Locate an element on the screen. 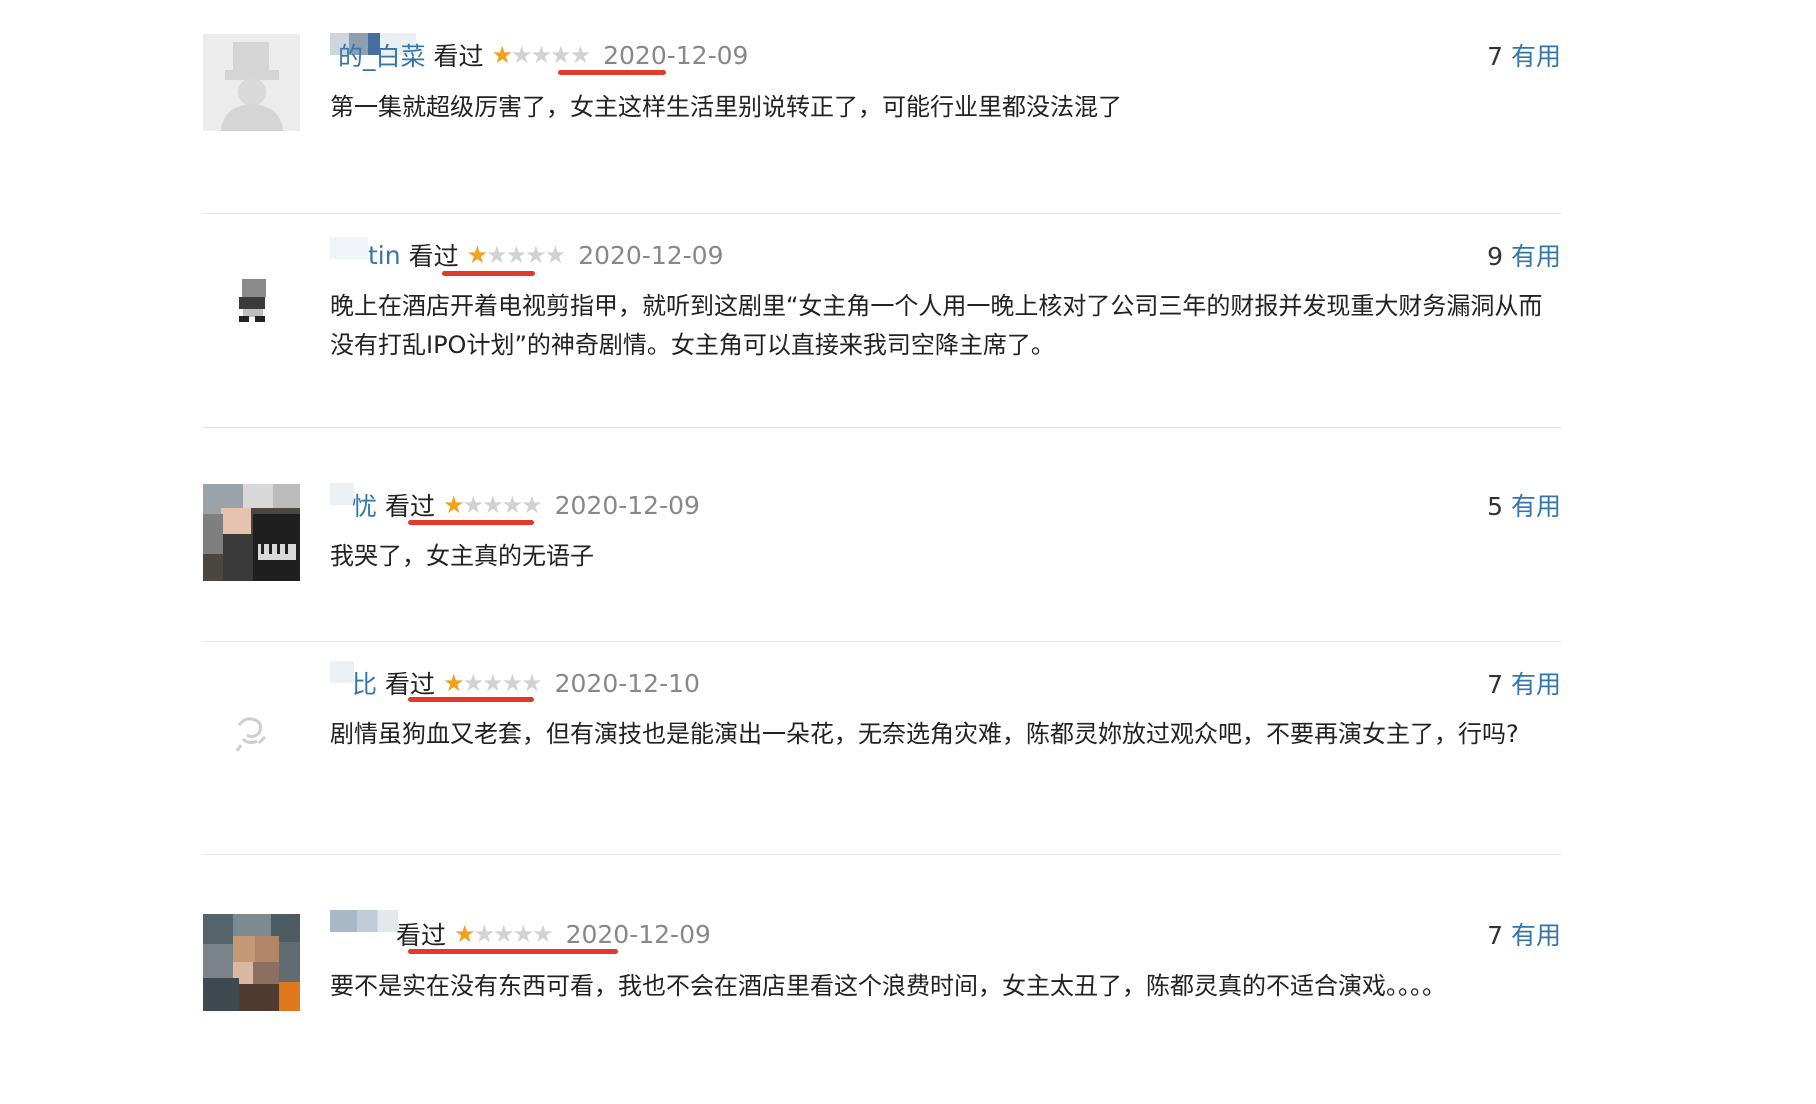  username-link: tin is located at coordinates (365, 253).